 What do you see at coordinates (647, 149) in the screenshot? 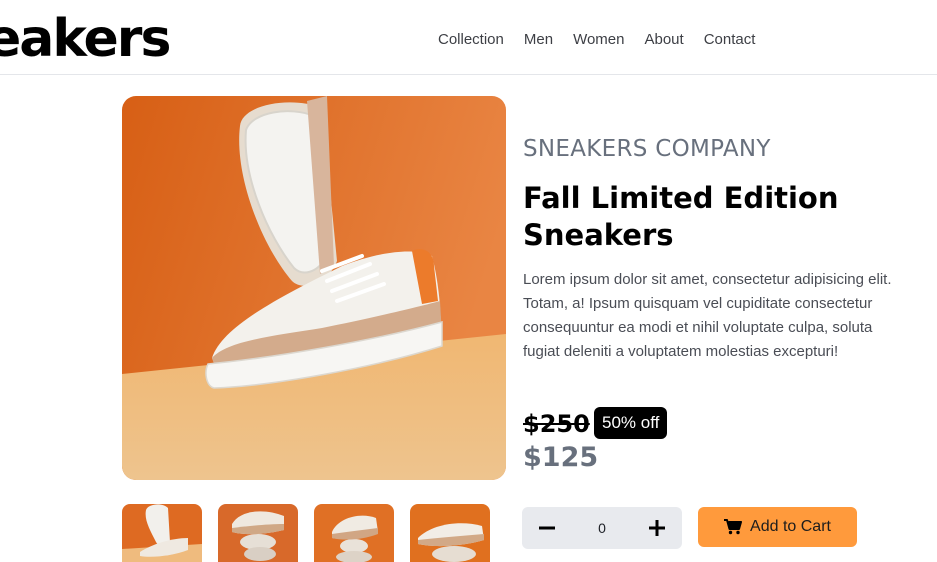
I see `company-name: SNEAKERS COMPANY` at bounding box center [647, 149].